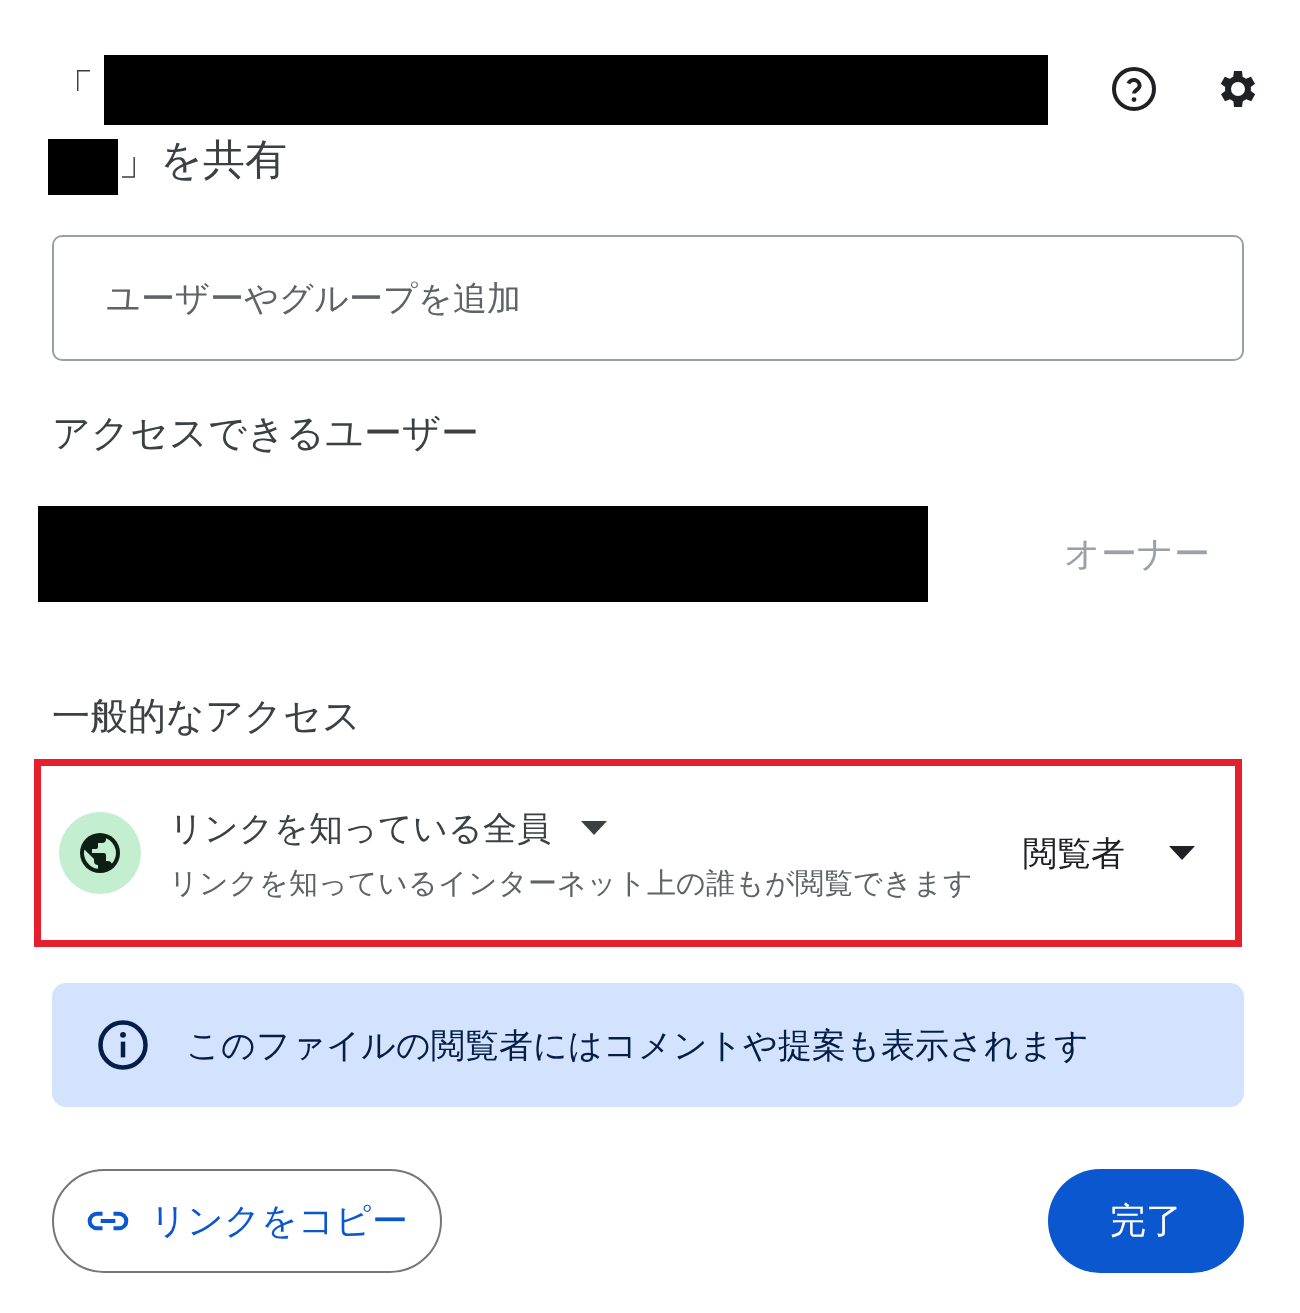 The width and height of the screenshot is (1300, 1313). Describe the element at coordinates (1137, 554) in the screenshot. I see `owner-role: オーナー` at that location.